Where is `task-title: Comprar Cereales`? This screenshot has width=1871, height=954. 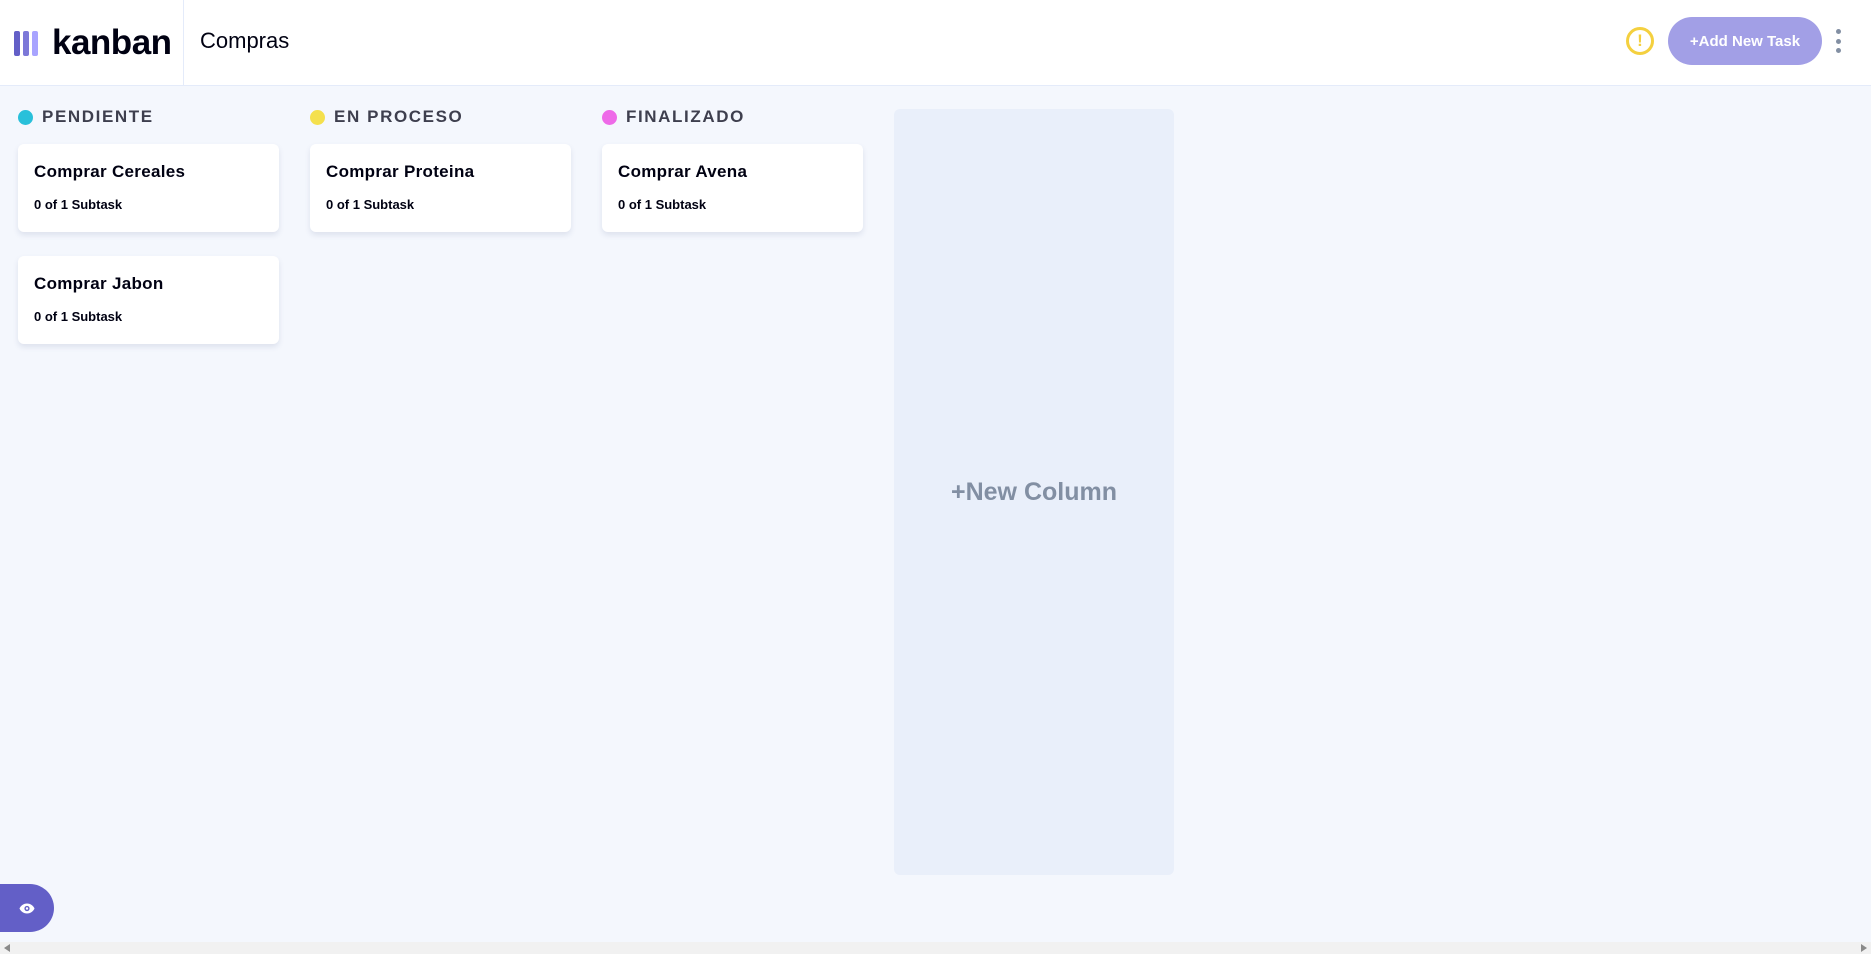
task-title: Comprar Cereales is located at coordinates (110, 171).